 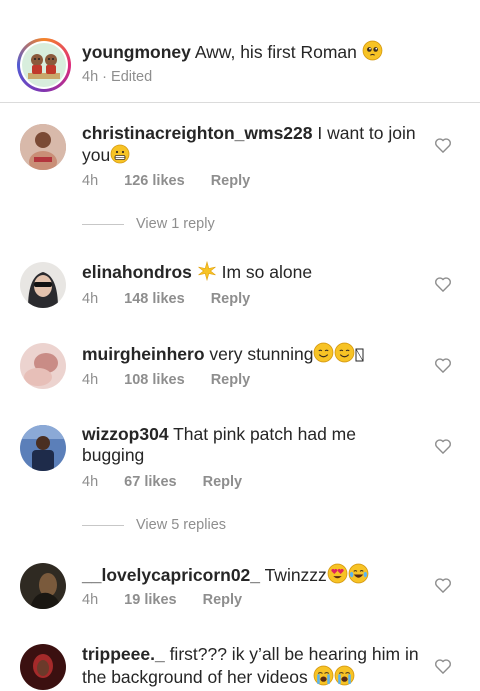 What do you see at coordinates (251, 445) in the screenshot?
I see `comment-text-block: wizzop304 That pink patch had me bugging` at bounding box center [251, 445].